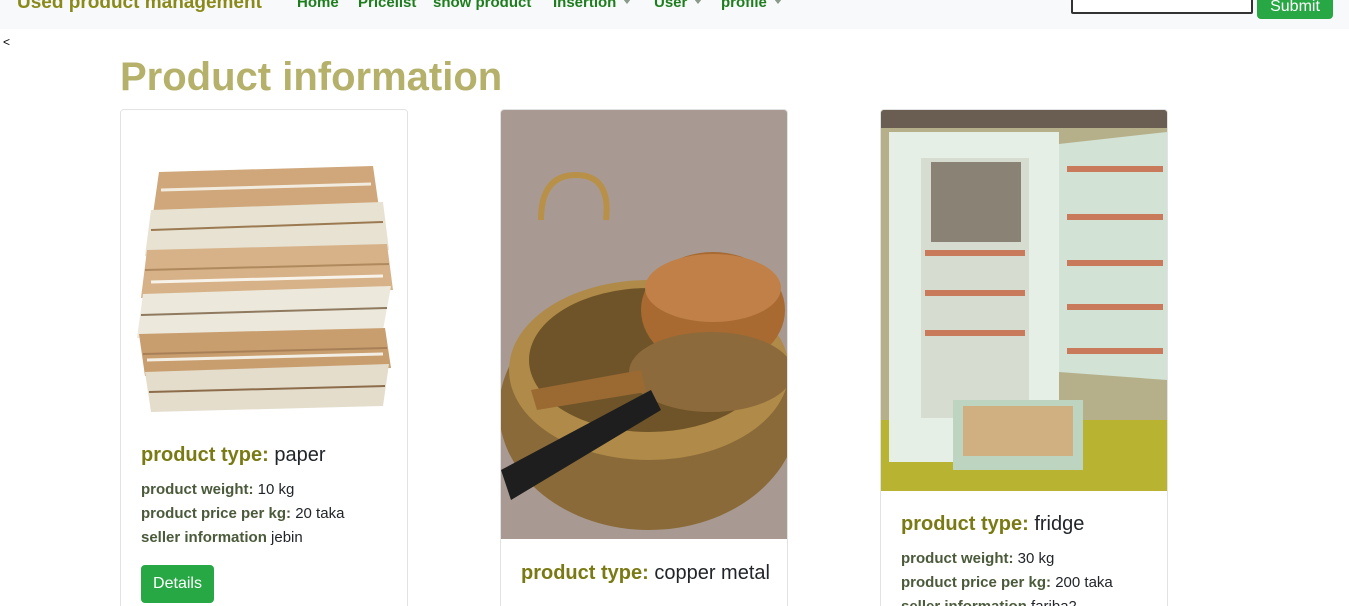 The image size is (1349, 606). I want to click on product-price: product price per kg: 20 taka, so click(266, 514).